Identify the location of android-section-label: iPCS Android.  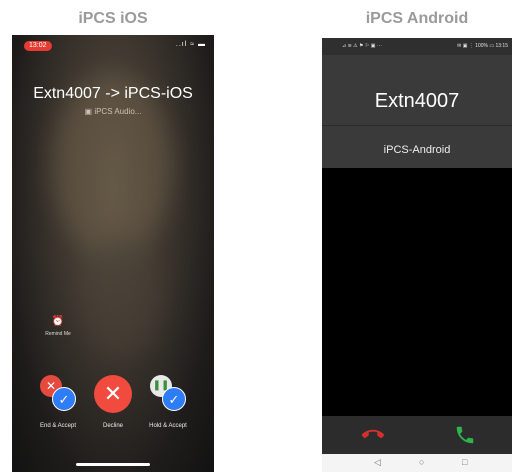
(417, 18).